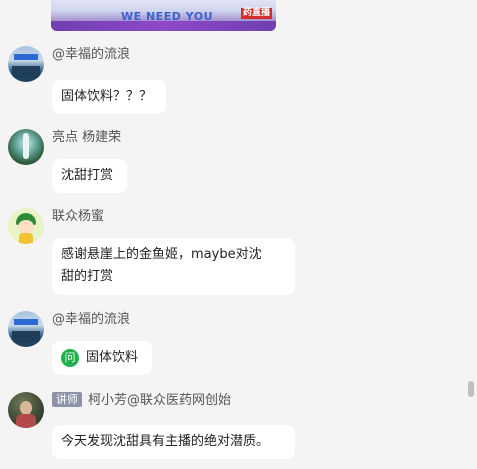 Image resolution: width=477 pixels, height=469 pixels. What do you see at coordinates (159, 400) in the screenshot?
I see `sender-name: 柯小芳@联众医药网创始` at bounding box center [159, 400].